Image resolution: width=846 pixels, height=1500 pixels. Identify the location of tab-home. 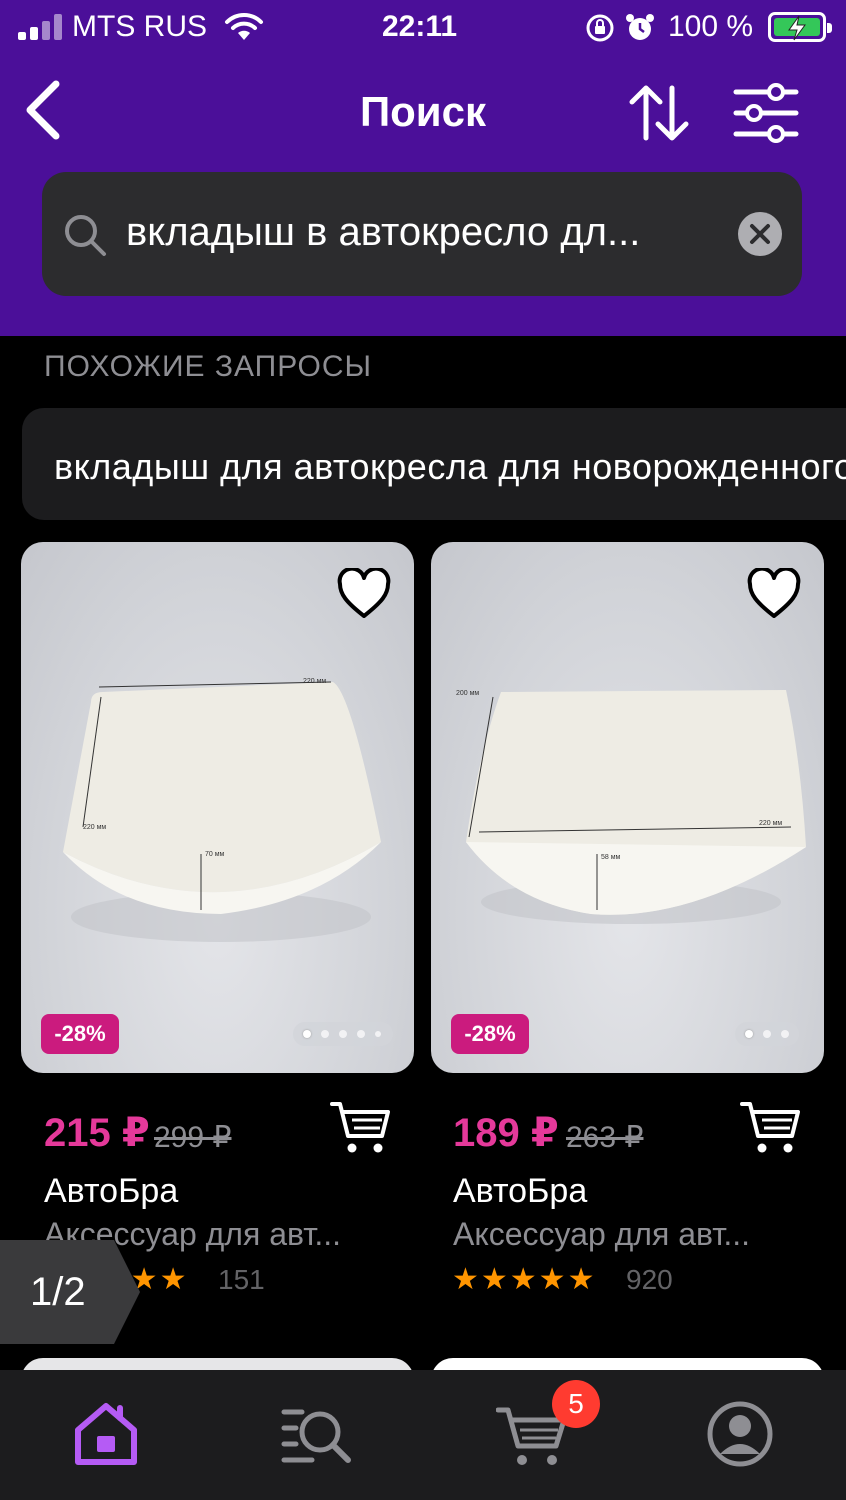
(106, 1434).